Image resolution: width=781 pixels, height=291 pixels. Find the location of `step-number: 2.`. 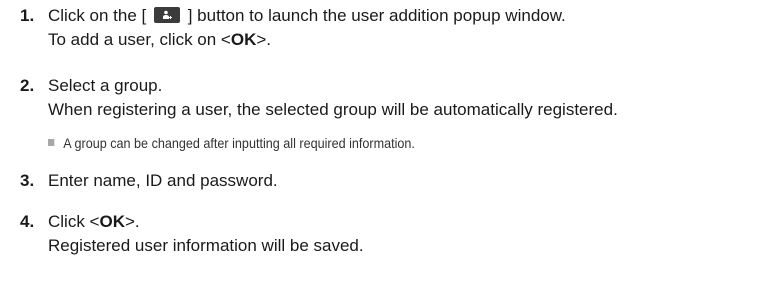

step-number: 2. is located at coordinates (27, 85).